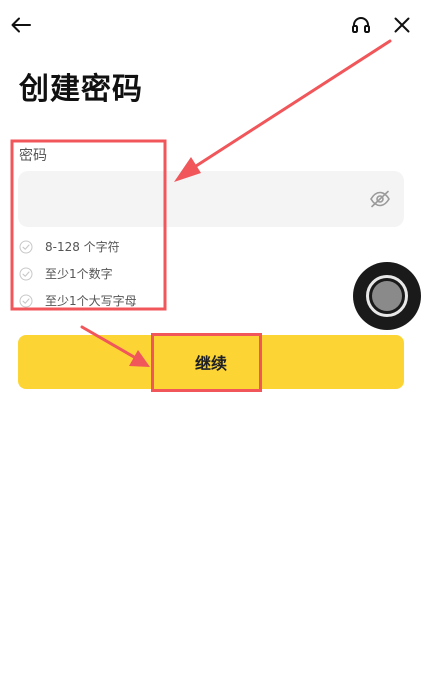 Image resolution: width=424 pixels, height=678 pixels. I want to click on password-input, so click(199, 200).